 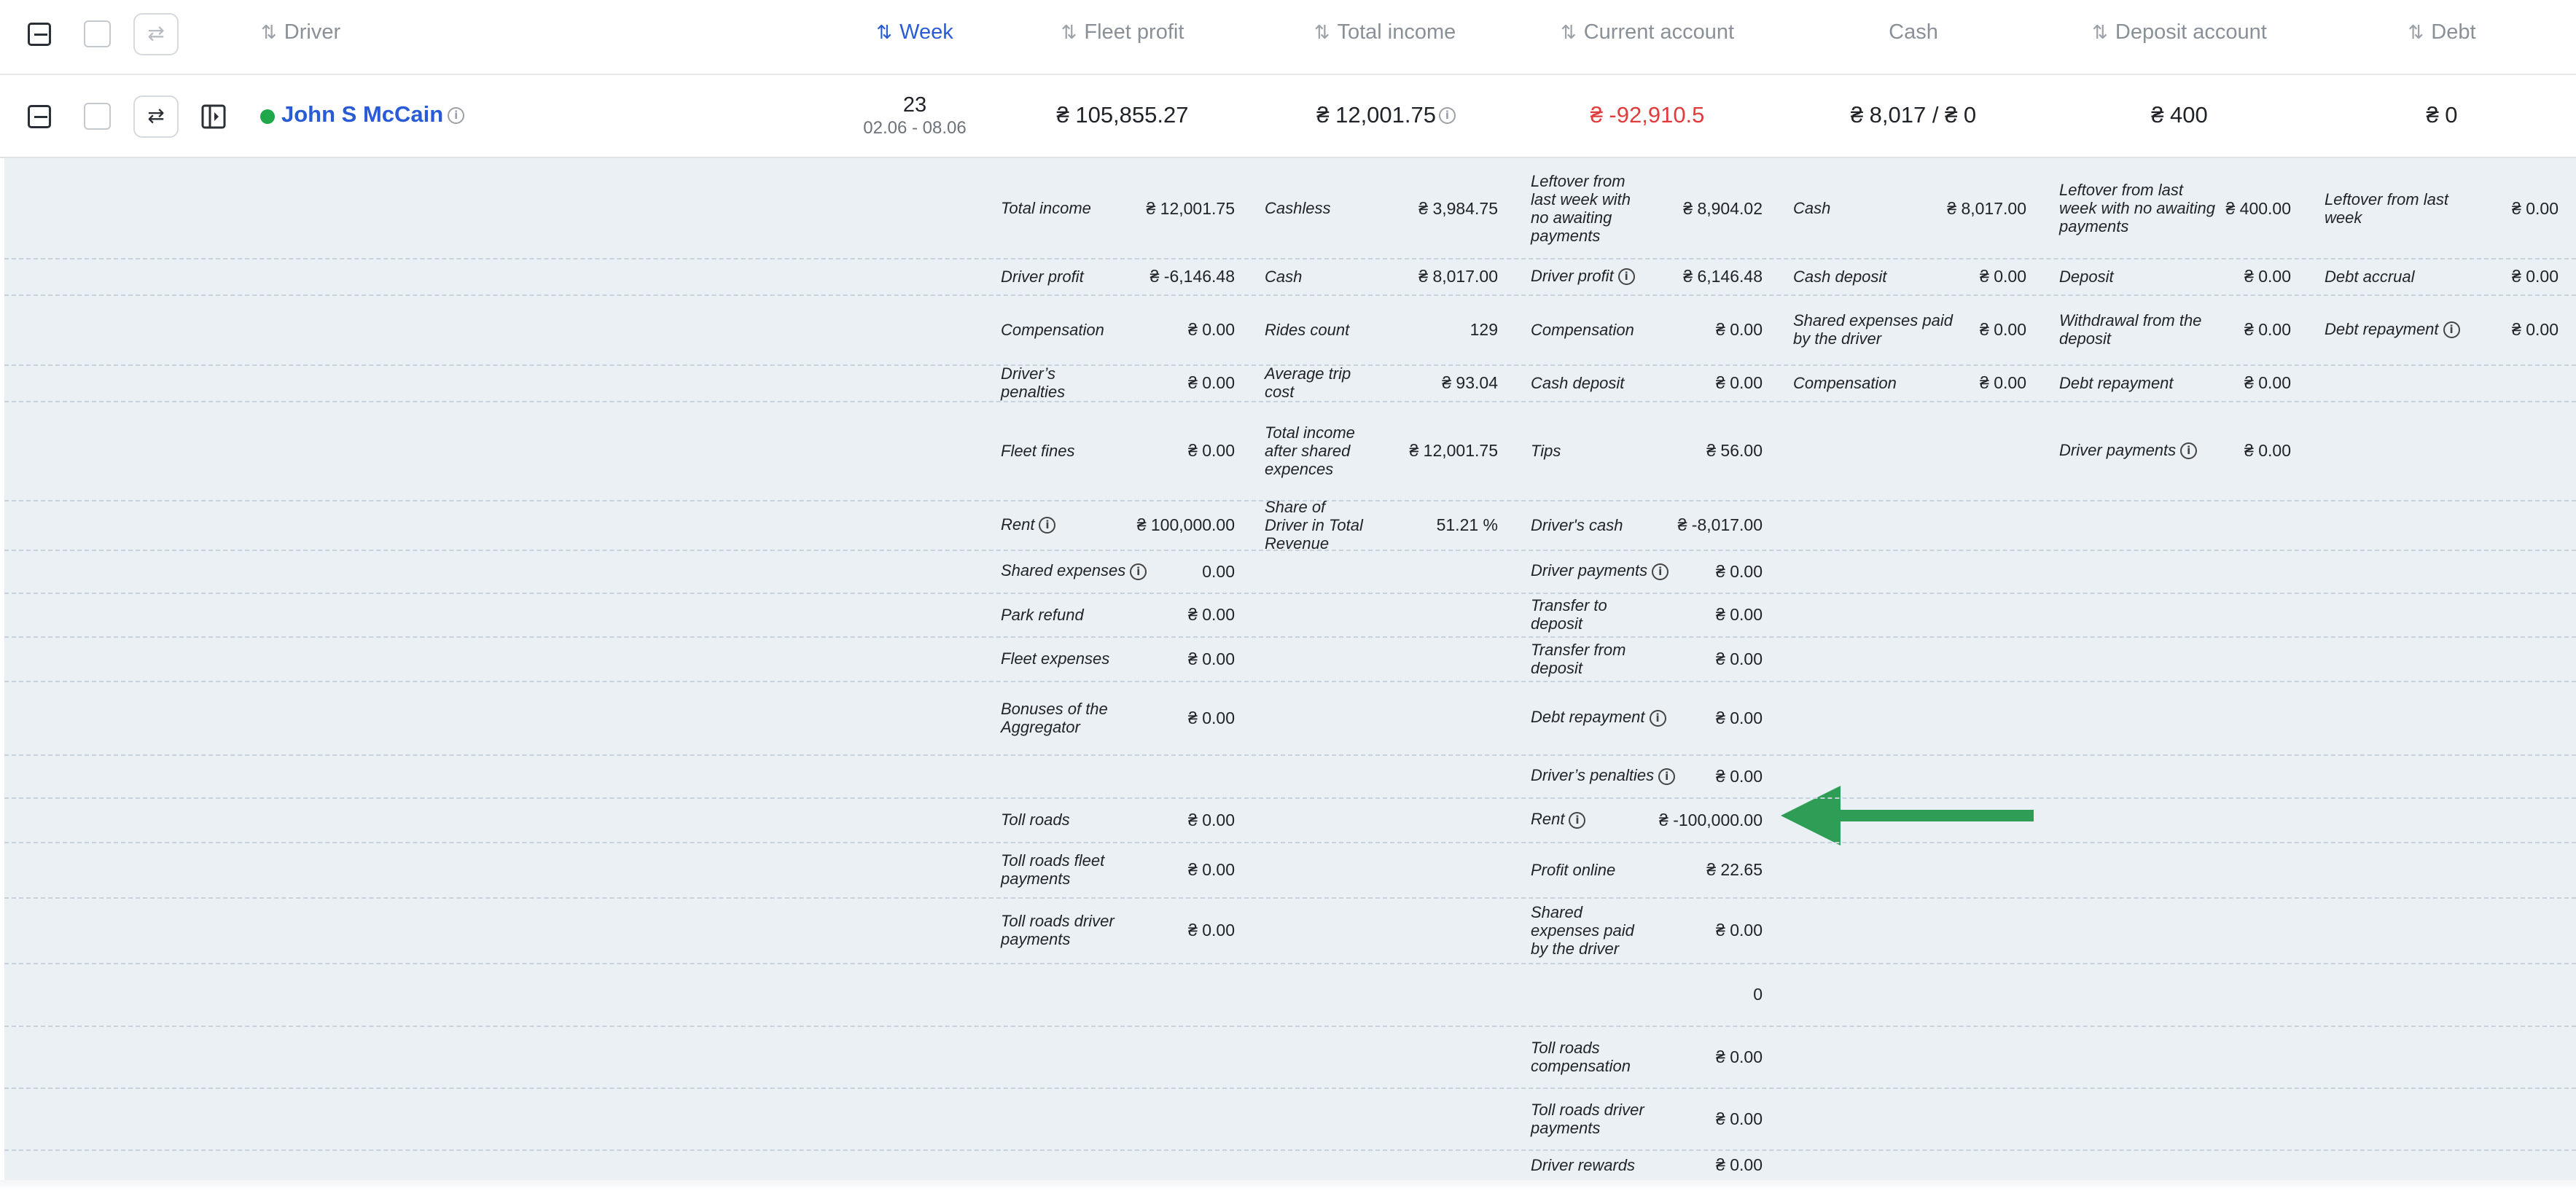 What do you see at coordinates (926, 32) in the screenshot?
I see `column-week-label: Week` at bounding box center [926, 32].